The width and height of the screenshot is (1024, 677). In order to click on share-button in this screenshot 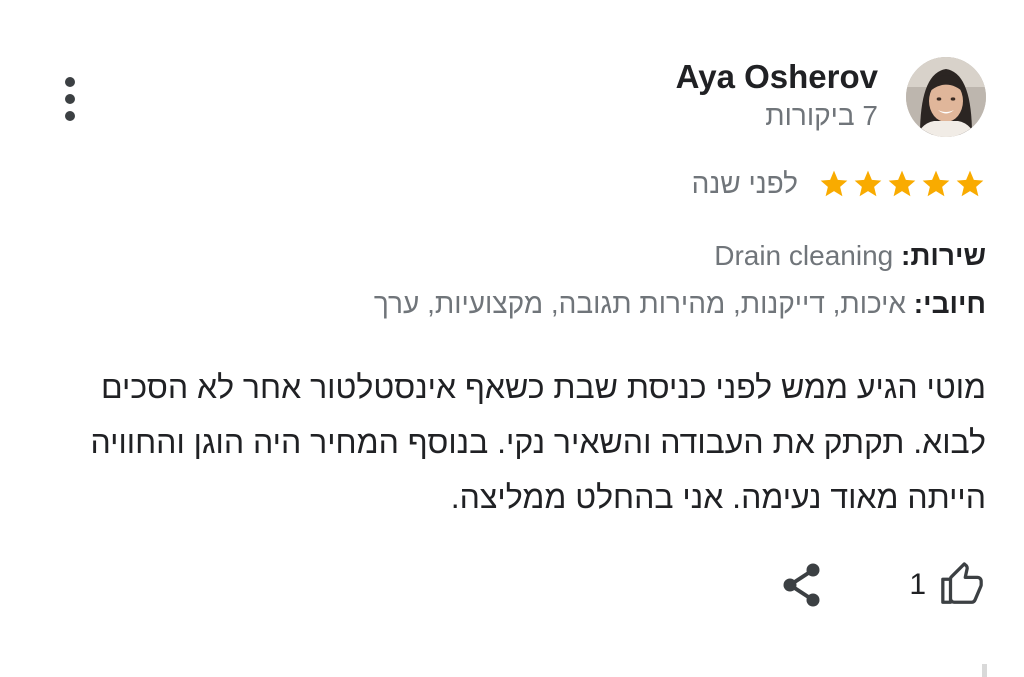, I will do `click(802, 585)`.